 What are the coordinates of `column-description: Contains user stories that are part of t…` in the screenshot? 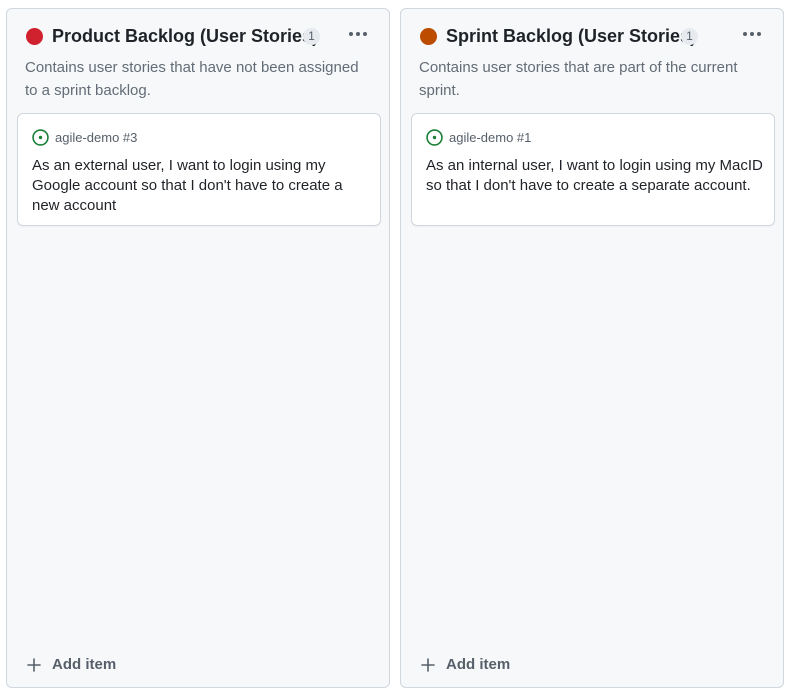 It's located at (578, 79).